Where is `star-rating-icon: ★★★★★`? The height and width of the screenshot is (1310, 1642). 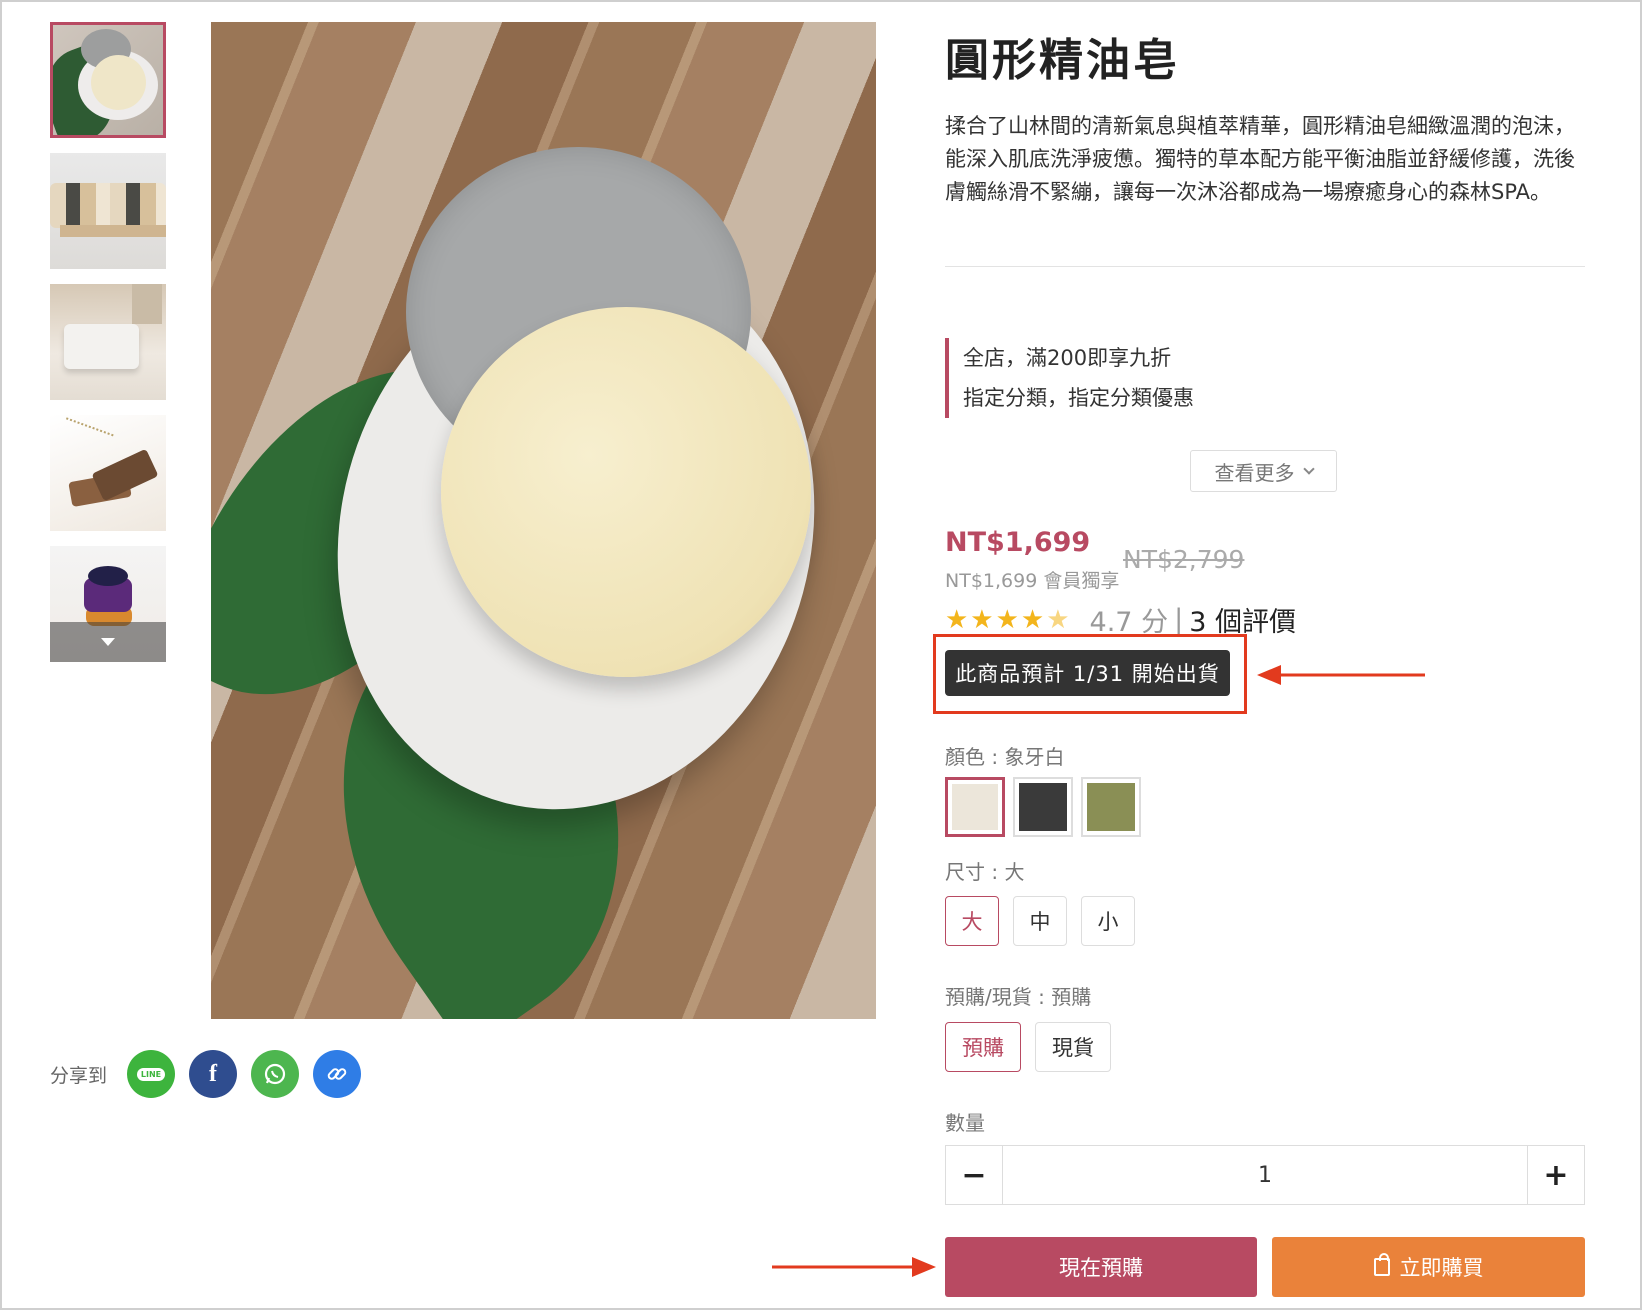
star-rating-icon: ★★★★★ is located at coordinates (1008, 619).